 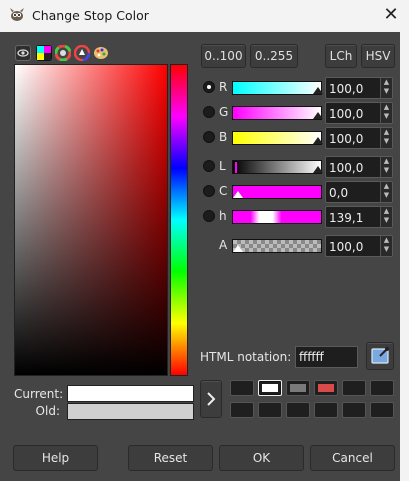 What do you see at coordinates (346, 89) in the screenshot?
I see `channel-r-value: 100,0` at bounding box center [346, 89].